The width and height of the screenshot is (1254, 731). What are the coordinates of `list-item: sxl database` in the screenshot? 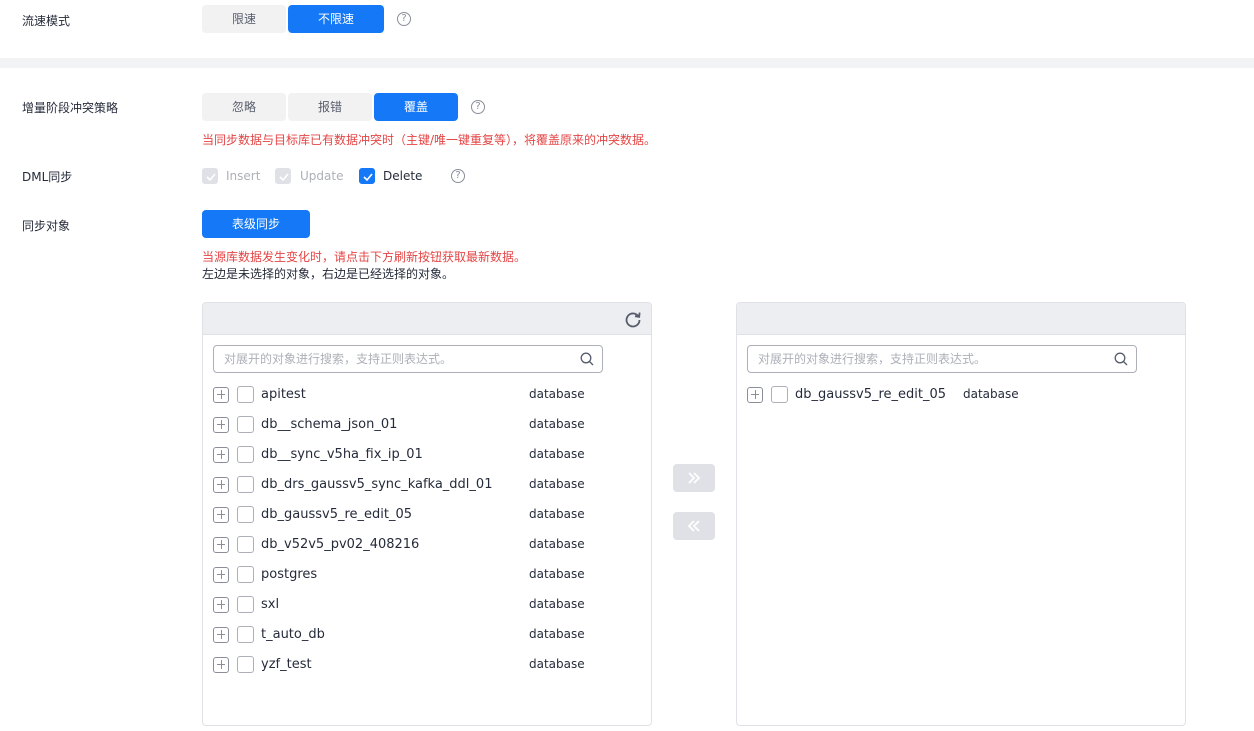 It's located at (423, 605).